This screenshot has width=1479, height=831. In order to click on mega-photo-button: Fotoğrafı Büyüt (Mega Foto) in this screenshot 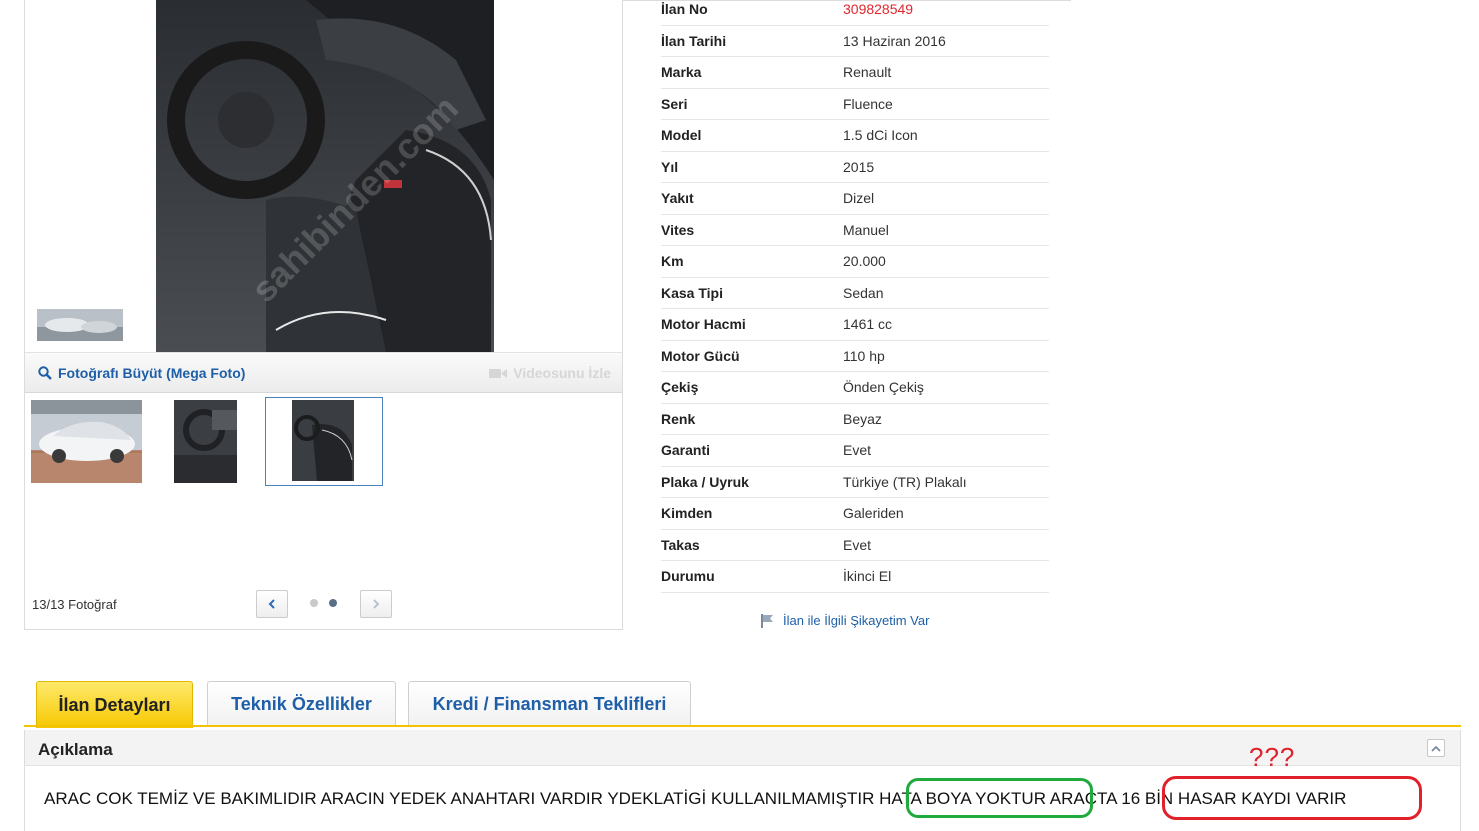, I will do `click(141, 373)`.